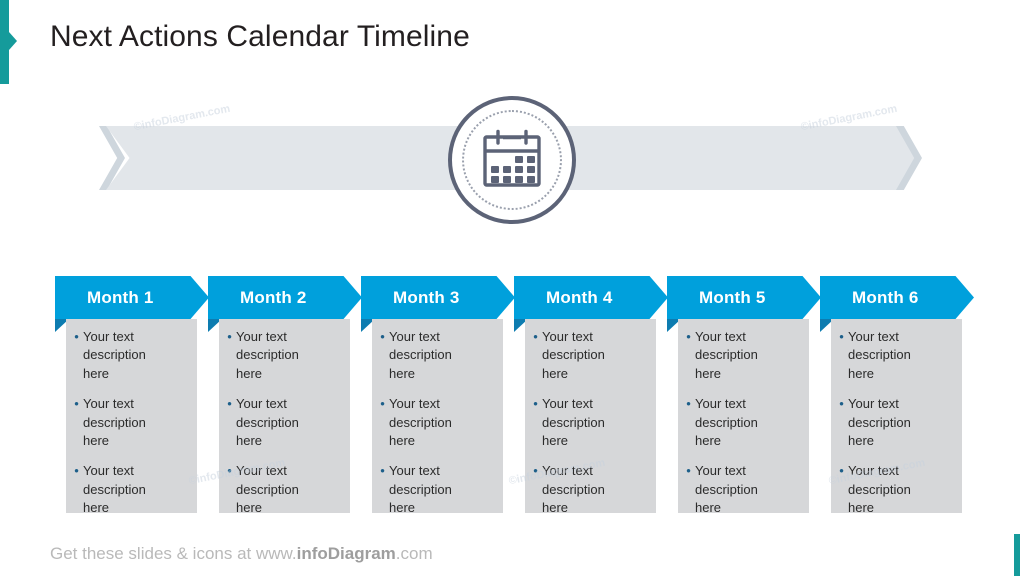 The image size is (1024, 576). I want to click on month-header-1: Month 1, so click(132, 297).